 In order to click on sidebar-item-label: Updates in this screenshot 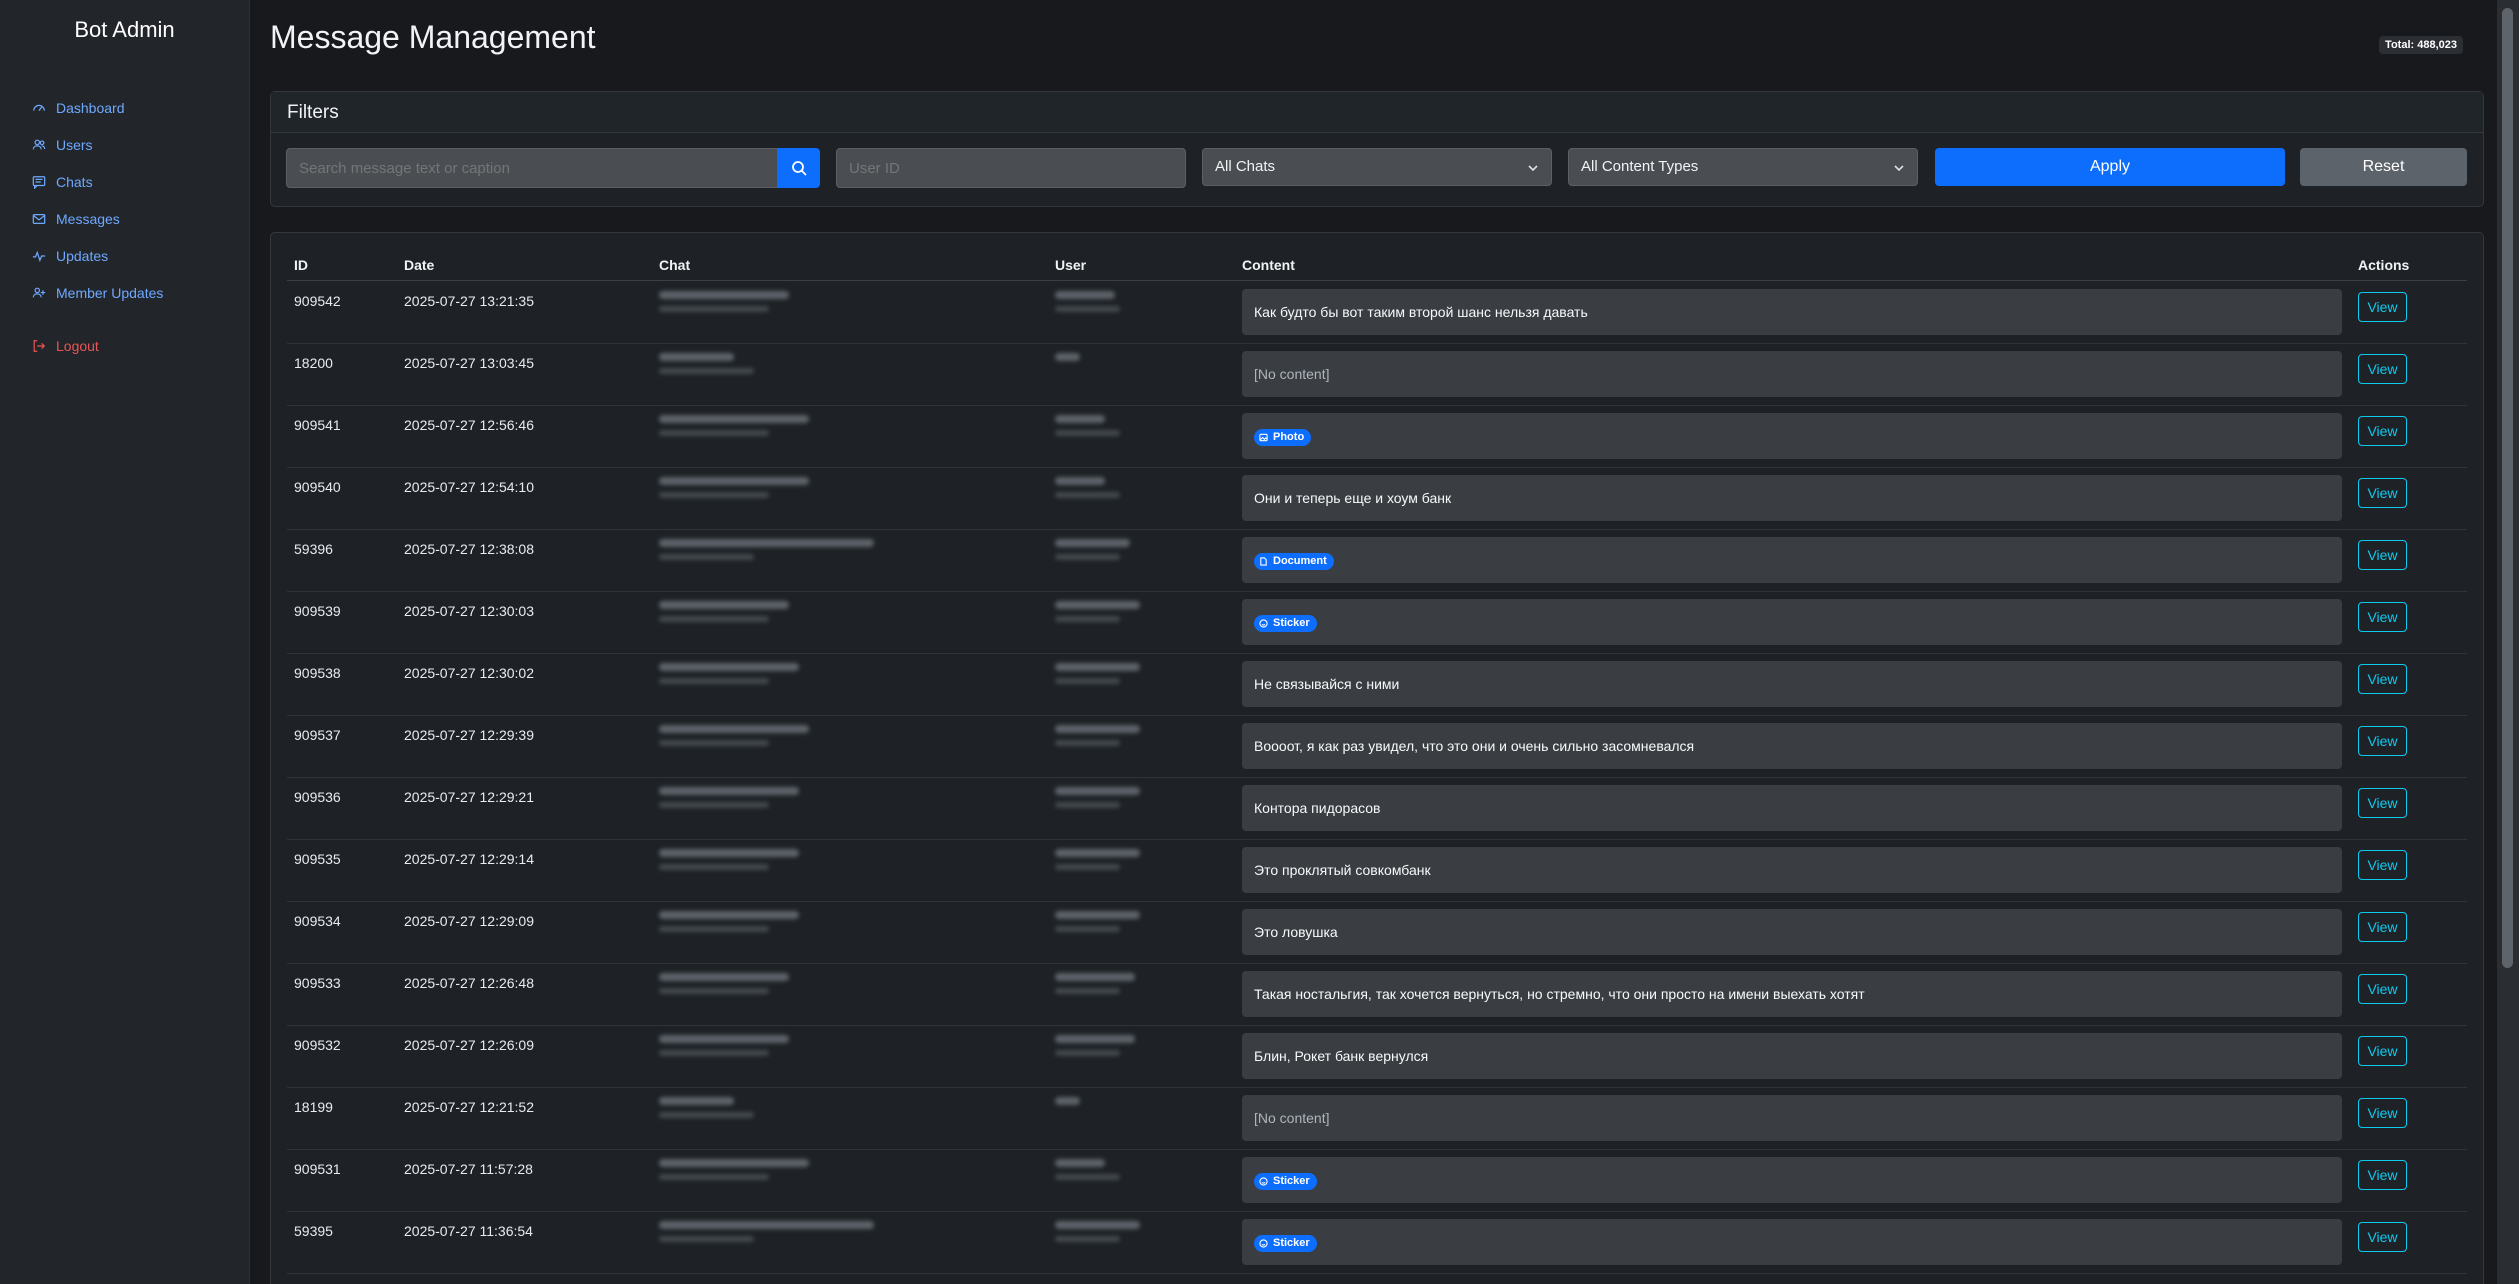, I will do `click(82, 255)`.